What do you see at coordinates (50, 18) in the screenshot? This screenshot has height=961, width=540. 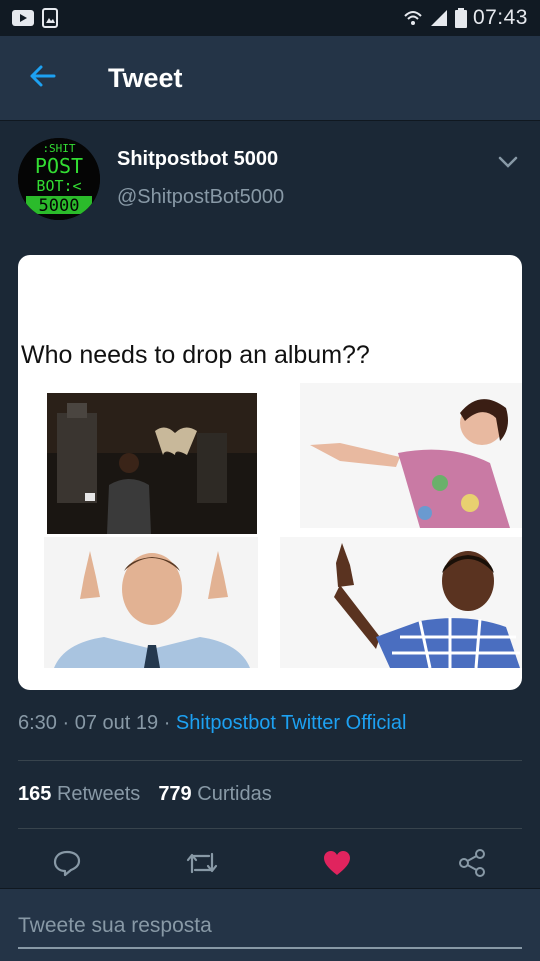 I see `image-notification-icon` at bounding box center [50, 18].